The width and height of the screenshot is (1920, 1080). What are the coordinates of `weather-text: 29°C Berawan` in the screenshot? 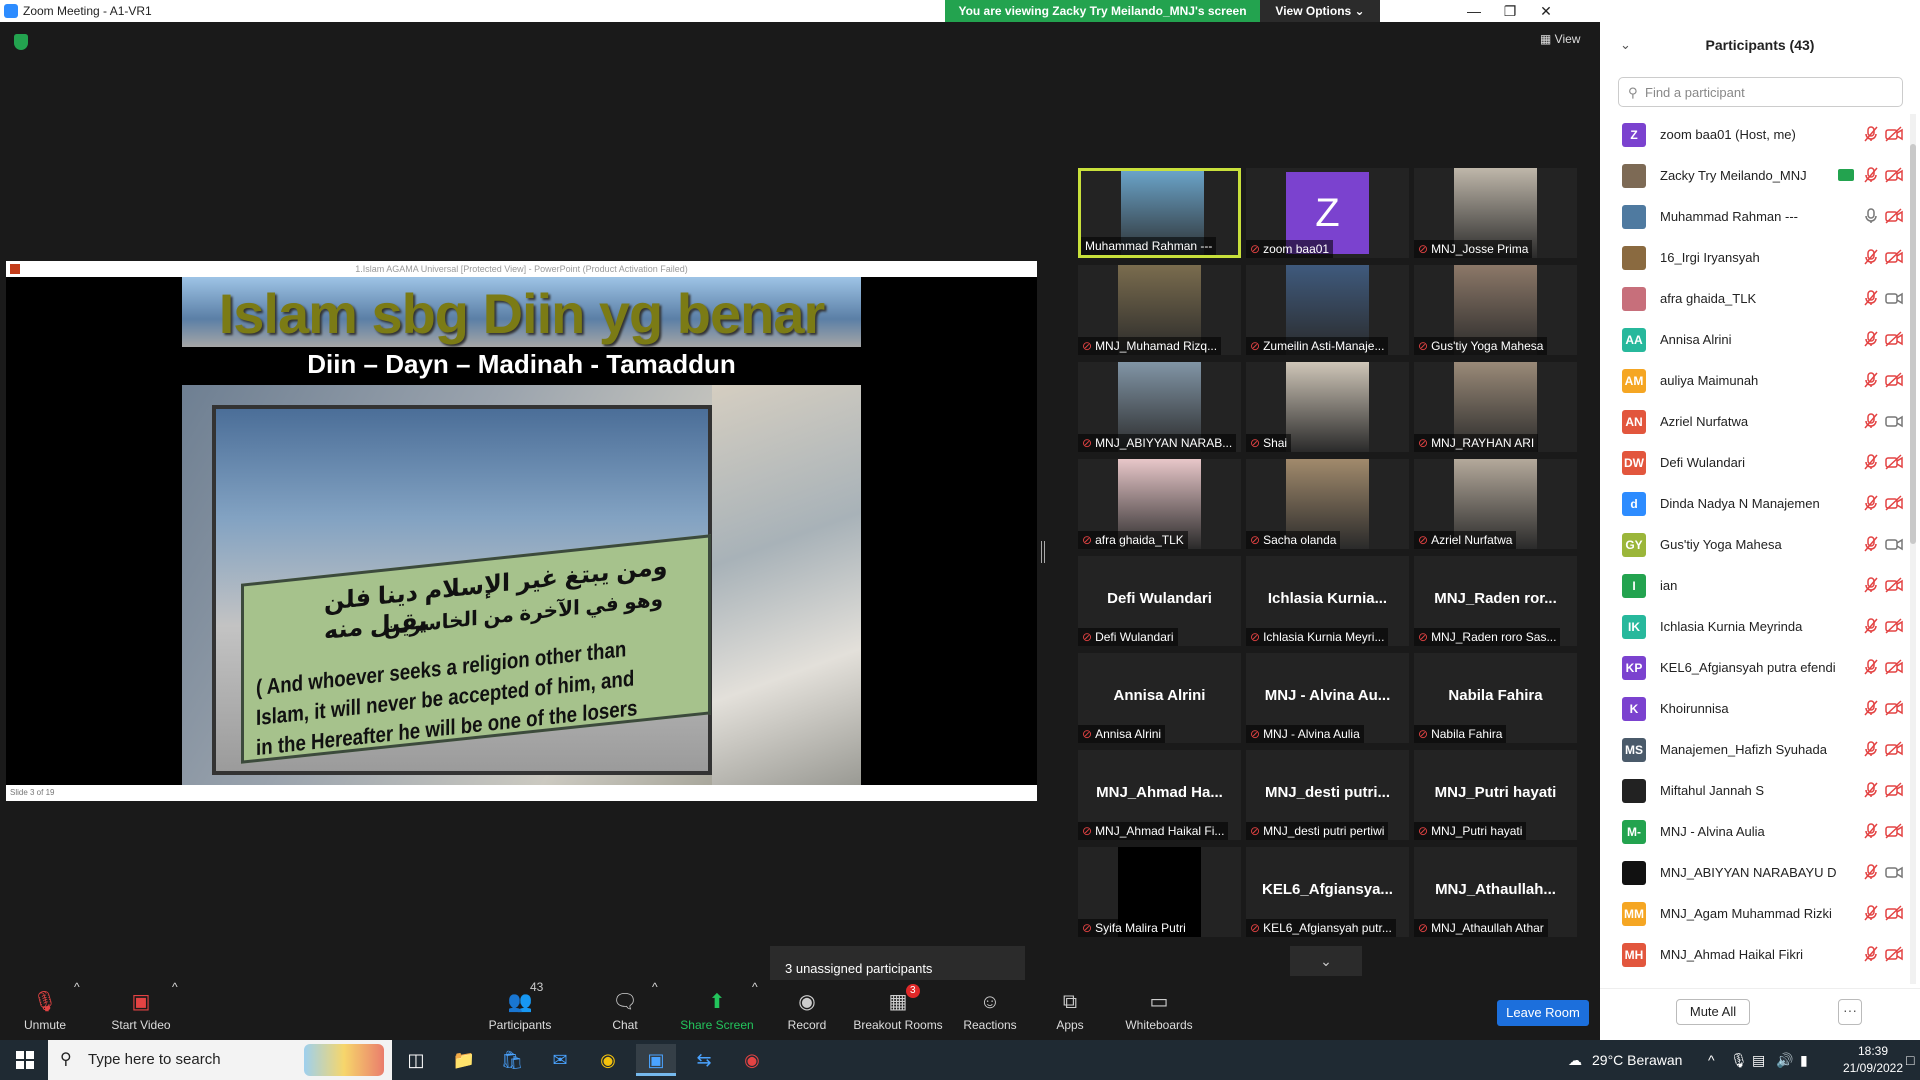 It's located at (1637, 1060).